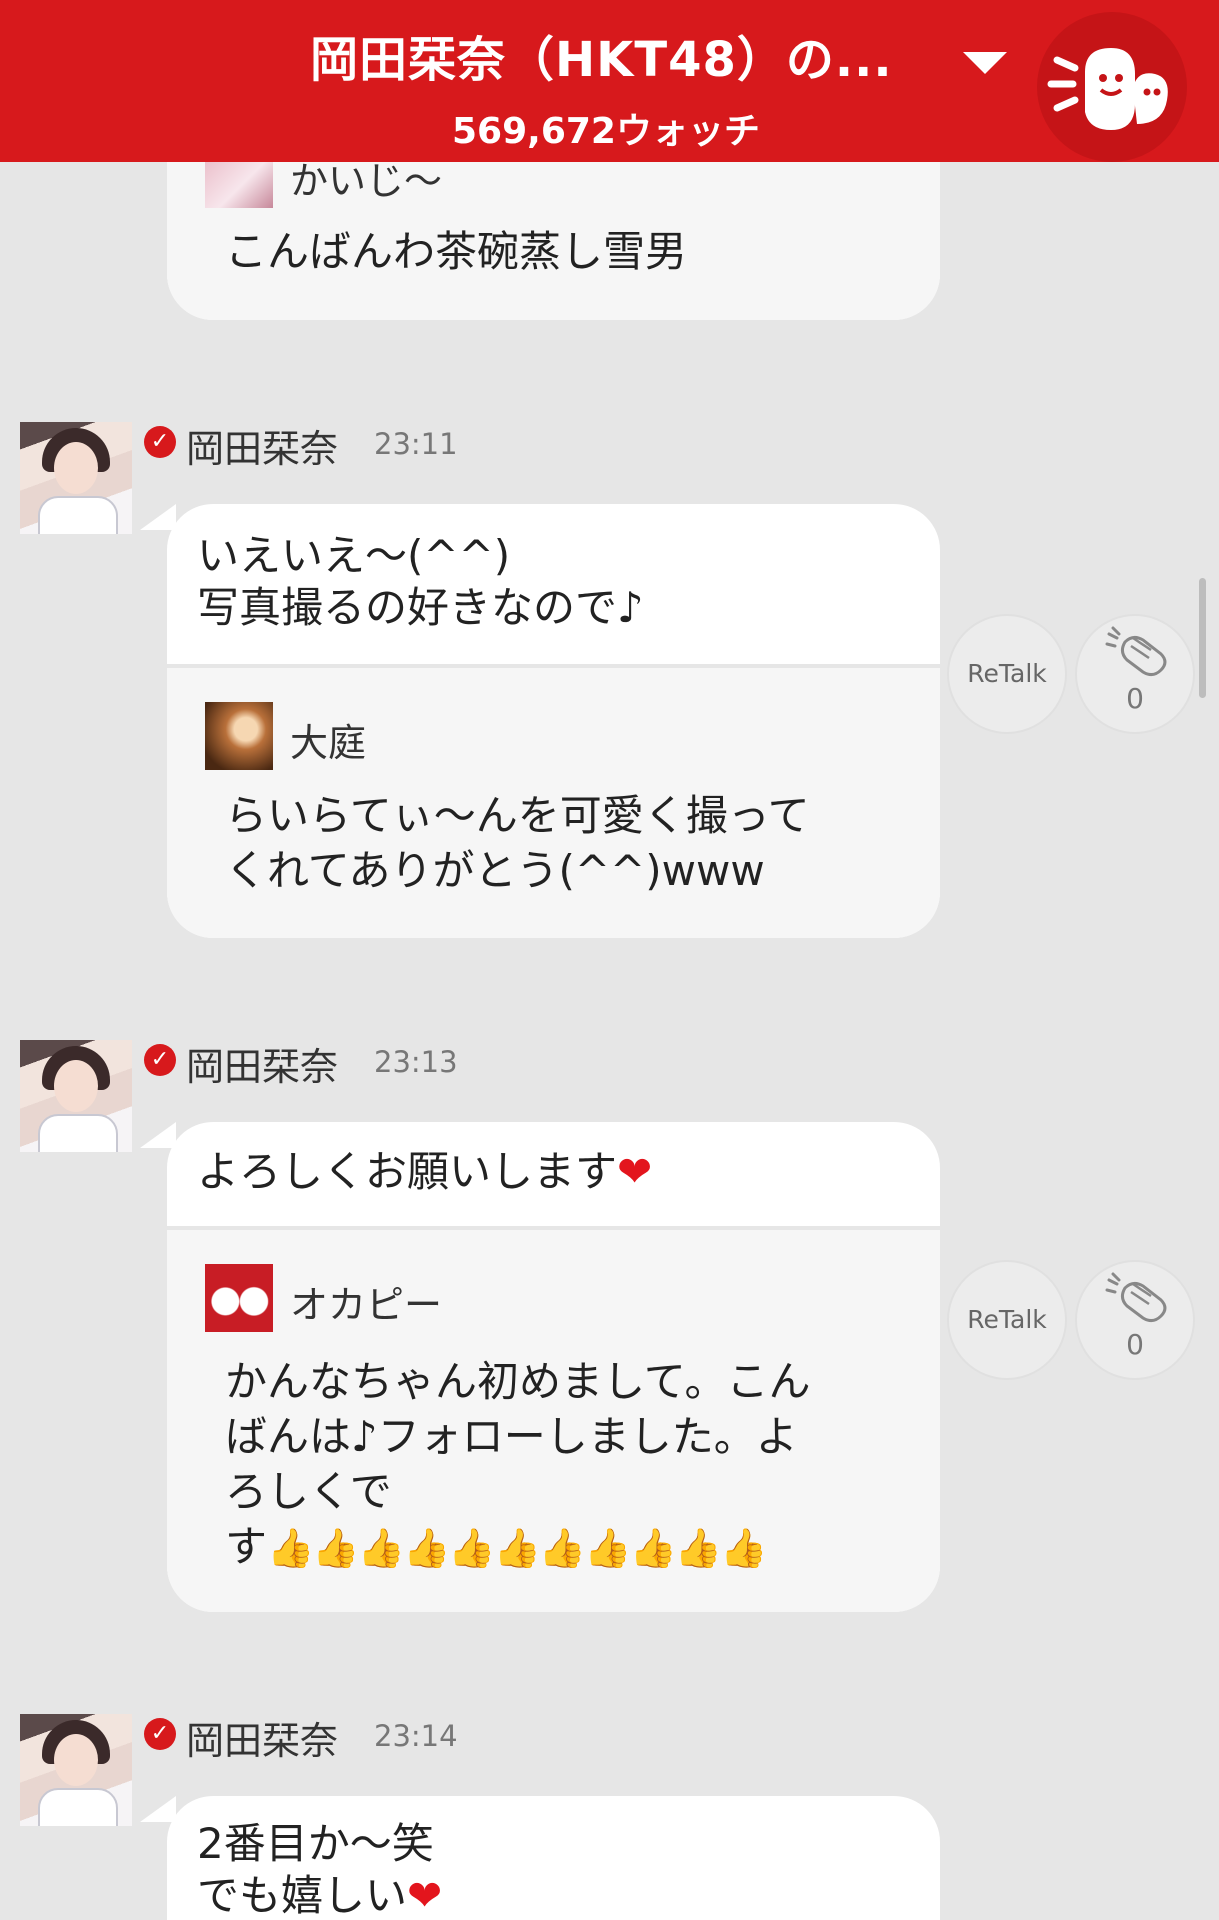  What do you see at coordinates (407, 1171) in the screenshot?
I see `message-text-body: よろしくお願いします` at bounding box center [407, 1171].